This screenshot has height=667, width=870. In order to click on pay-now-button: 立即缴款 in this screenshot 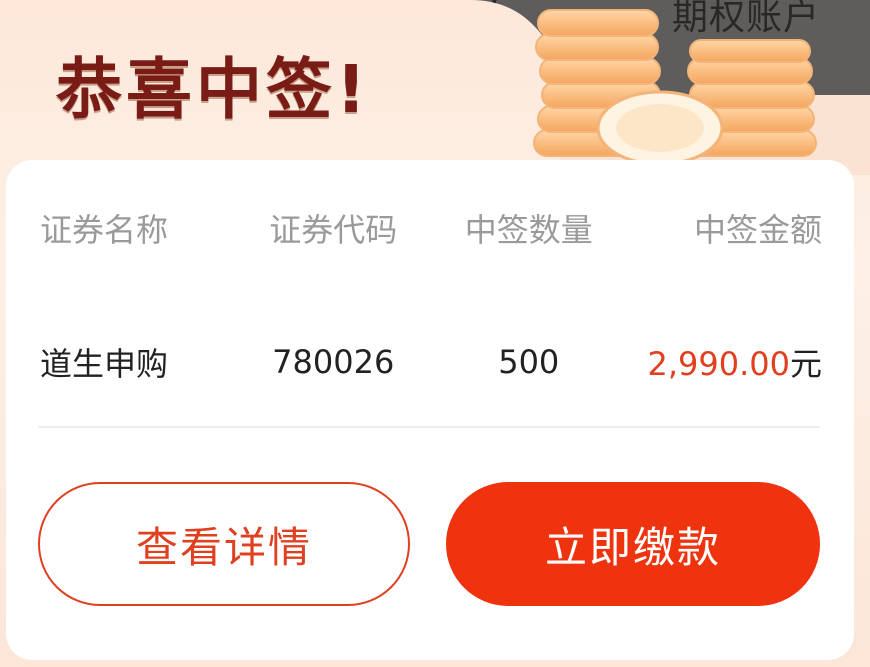, I will do `click(633, 544)`.